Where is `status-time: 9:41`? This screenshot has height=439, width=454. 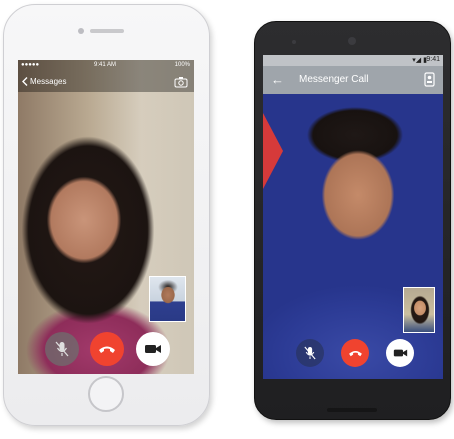
status-time: 9:41 is located at coordinates (433, 59).